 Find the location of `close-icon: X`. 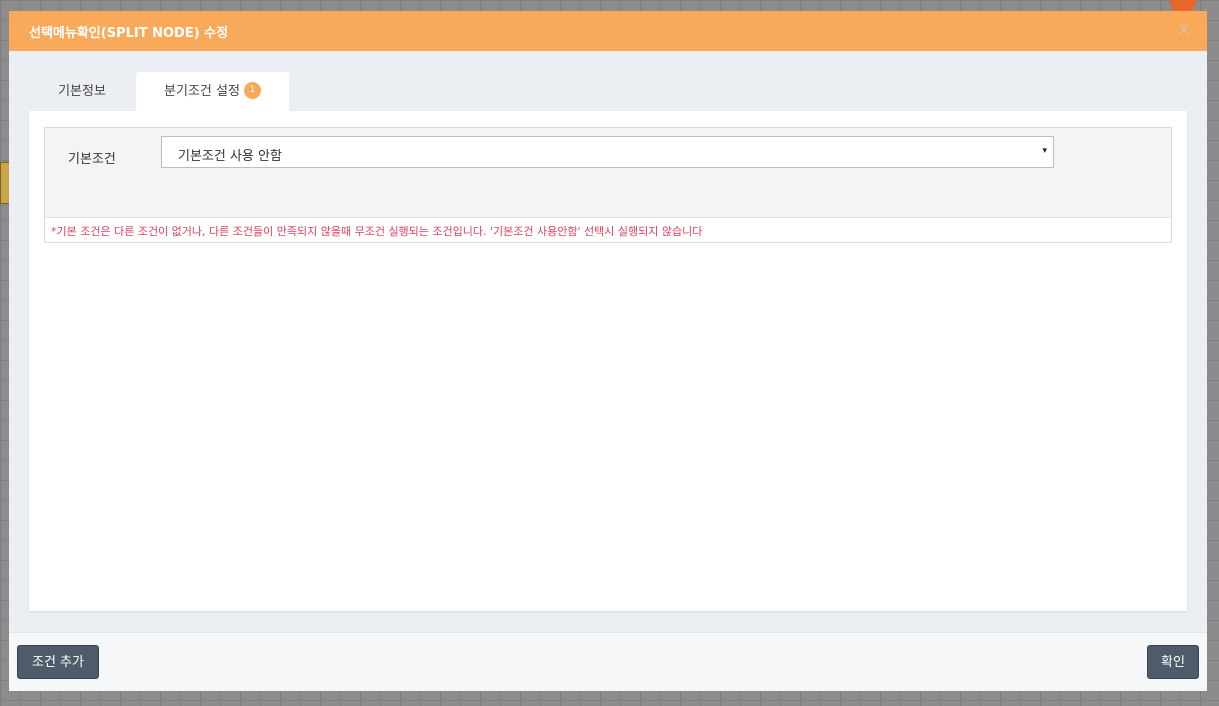

close-icon: X is located at coordinates (1184, 30).